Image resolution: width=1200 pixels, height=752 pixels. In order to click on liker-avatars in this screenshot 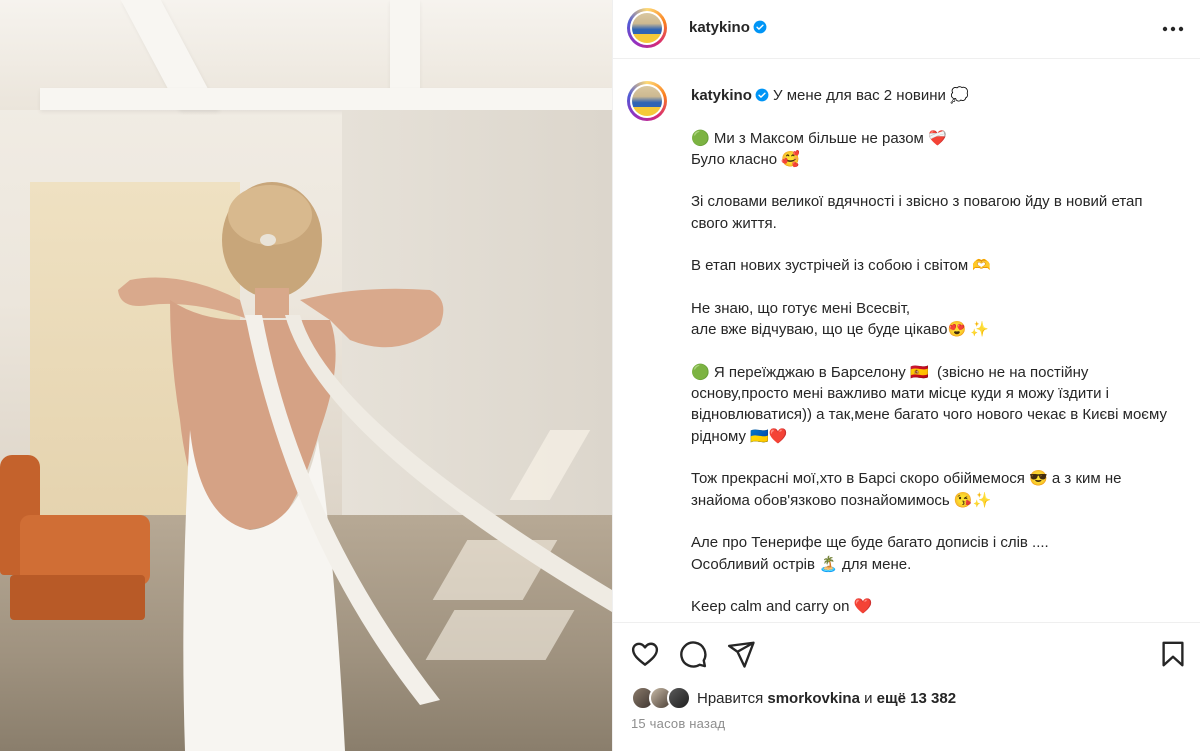, I will do `click(661, 698)`.